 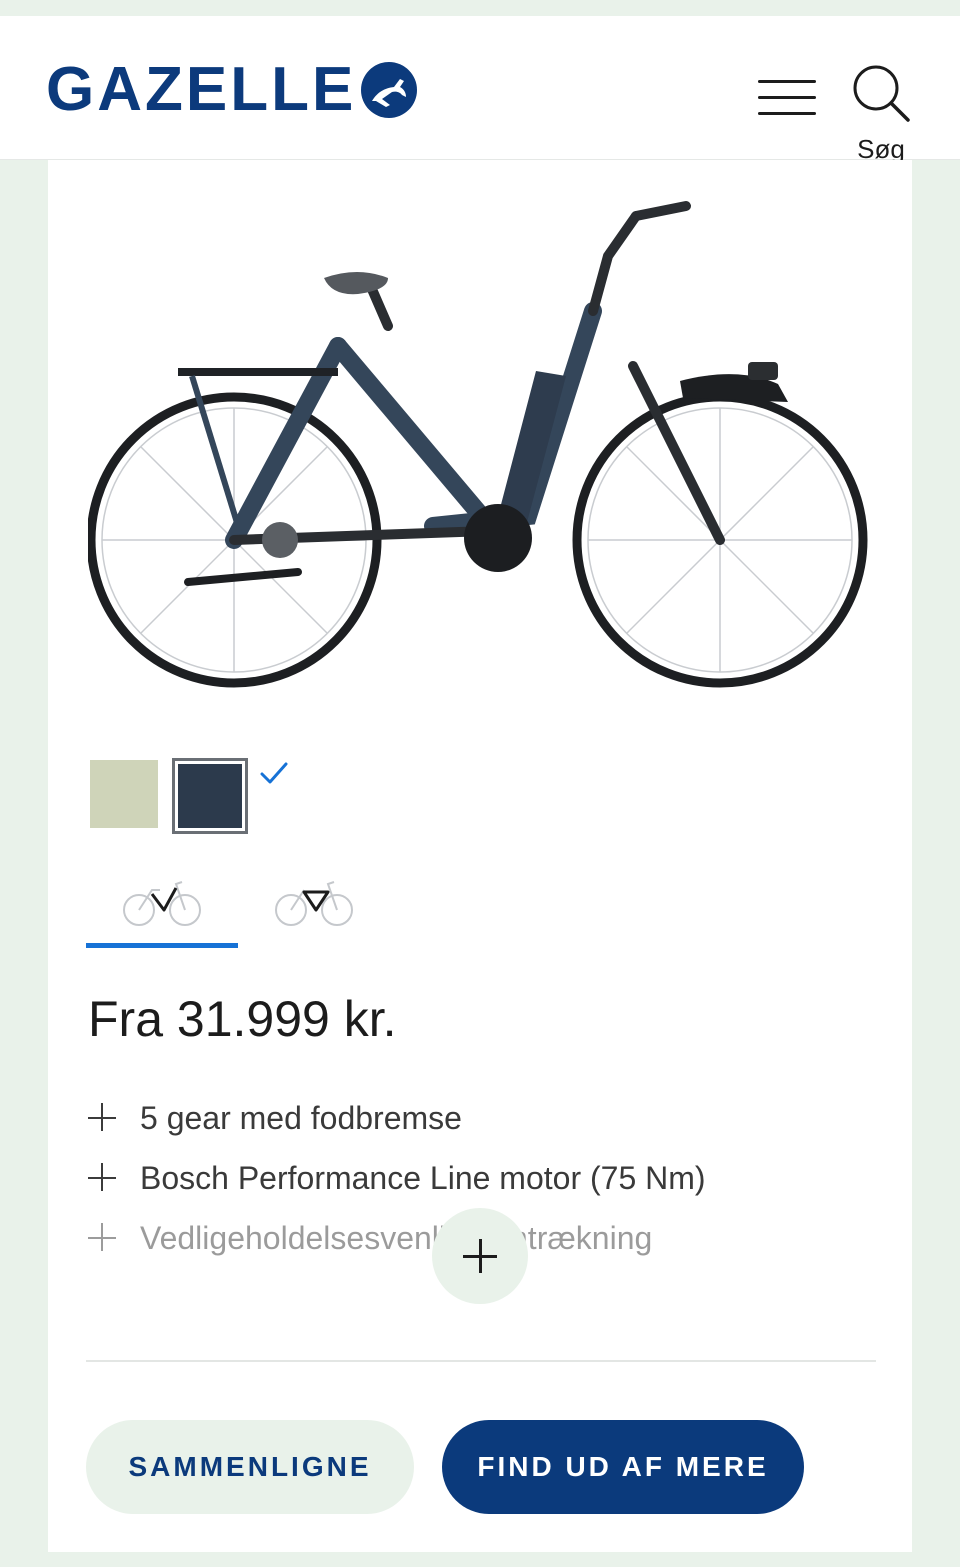 I want to click on gazelle-logo: GAZELLE, so click(x=232, y=89).